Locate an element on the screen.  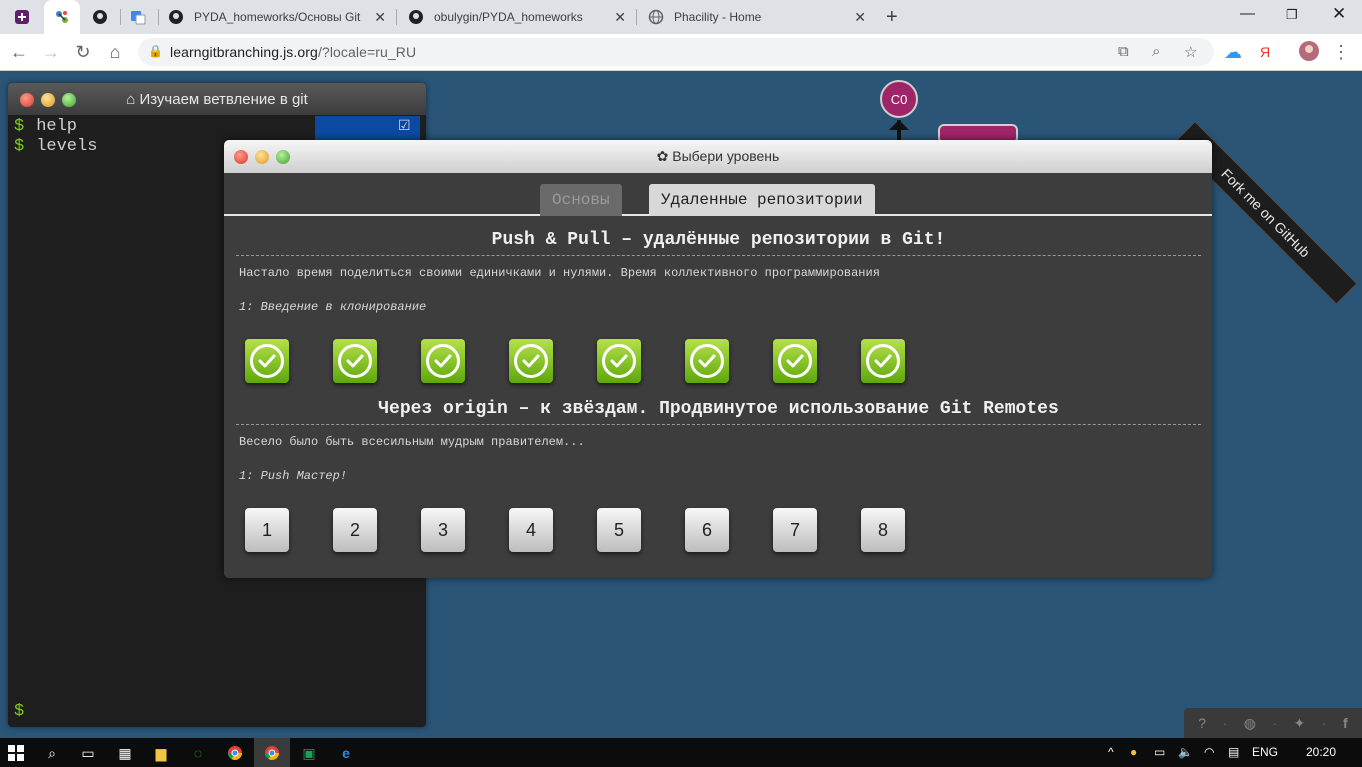
url-host: learngitbranching.js.org is located at coordinates (244, 52).